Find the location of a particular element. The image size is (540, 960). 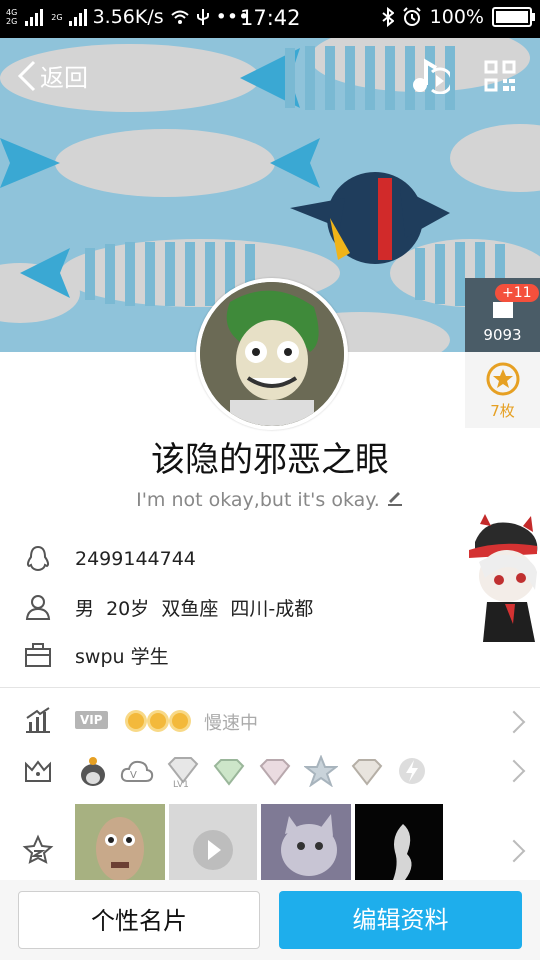

status-right: 100% is located at coordinates (458, 17).